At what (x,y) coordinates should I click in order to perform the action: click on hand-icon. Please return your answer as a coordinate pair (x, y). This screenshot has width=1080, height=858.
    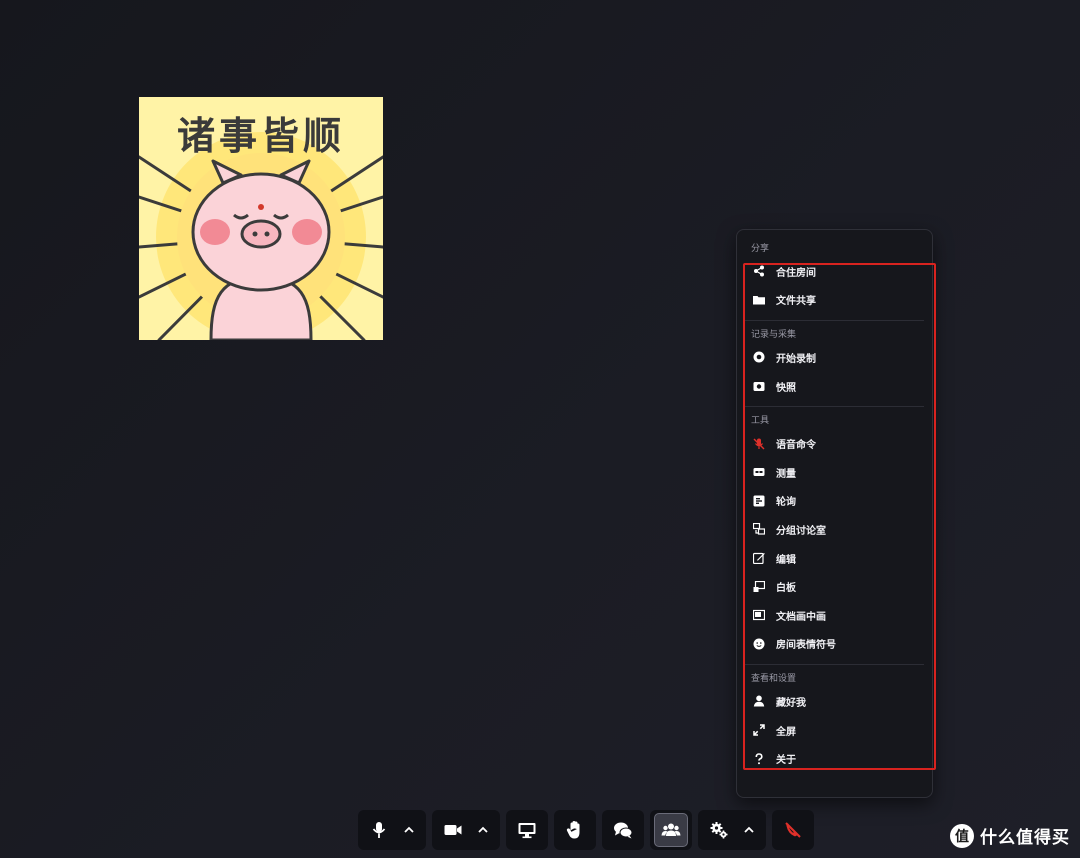
    Looking at the image, I should click on (573, 829).